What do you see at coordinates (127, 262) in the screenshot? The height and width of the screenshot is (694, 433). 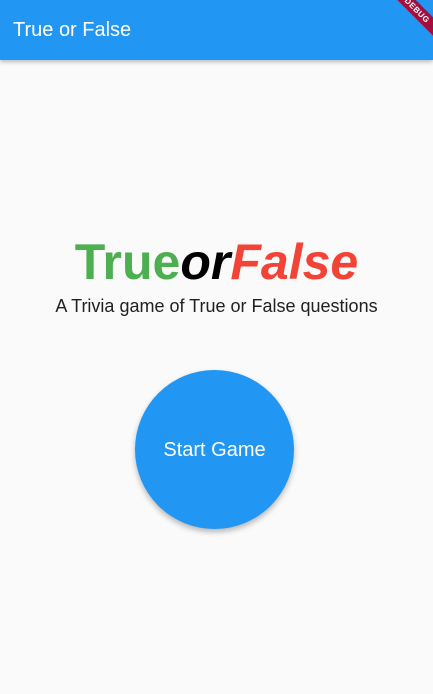 I see `logo-true-text: True` at bounding box center [127, 262].